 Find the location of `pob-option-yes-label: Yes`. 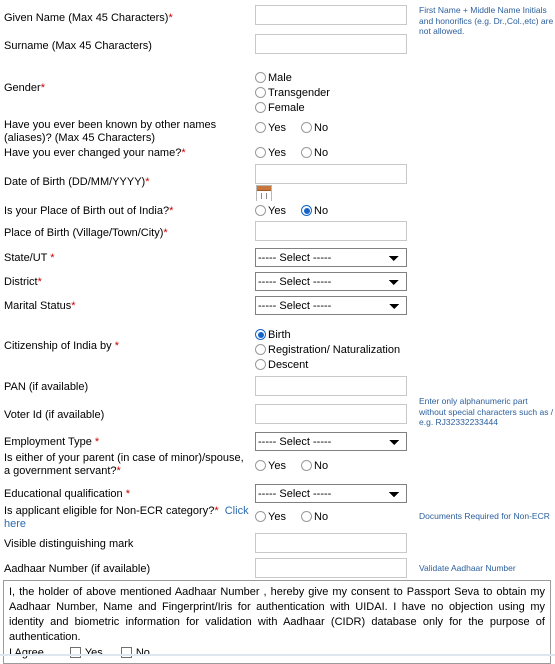

pob-option-yes-label: Yes is located at coordinates (277, 211).